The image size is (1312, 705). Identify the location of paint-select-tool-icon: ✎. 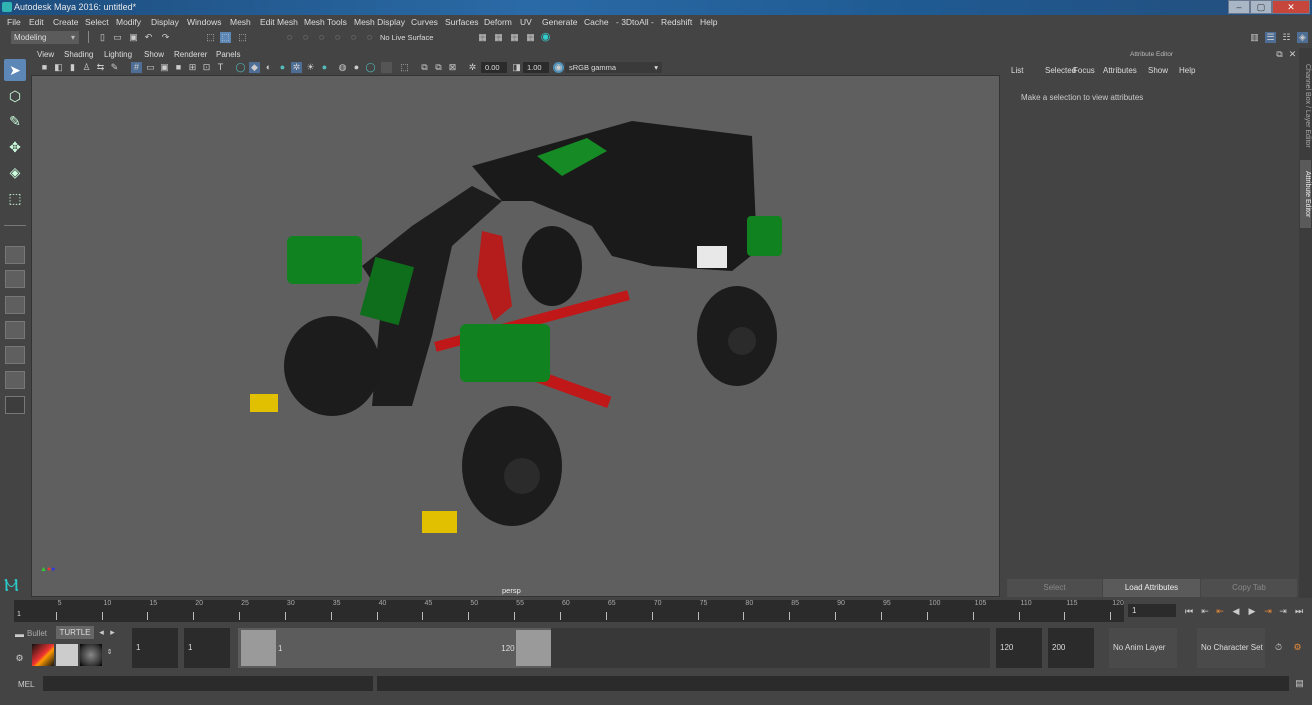
(15, 121).